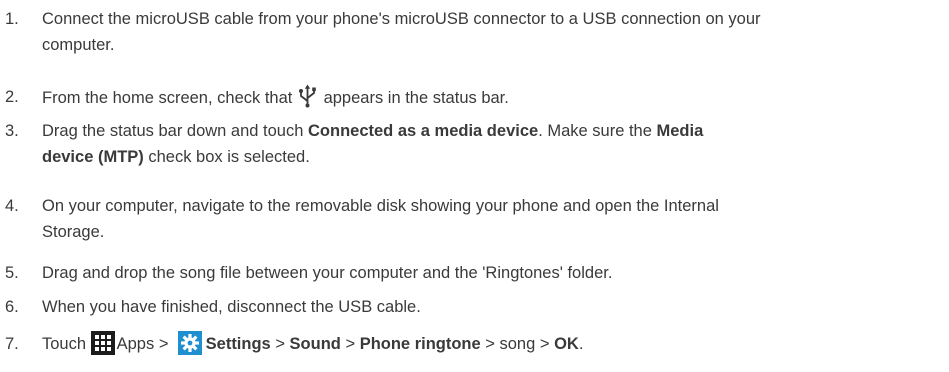 This screenshot has width=949, height=372. I want to click on menu-label-phone-ringtone: Phone ringtone, so click(420, 344).